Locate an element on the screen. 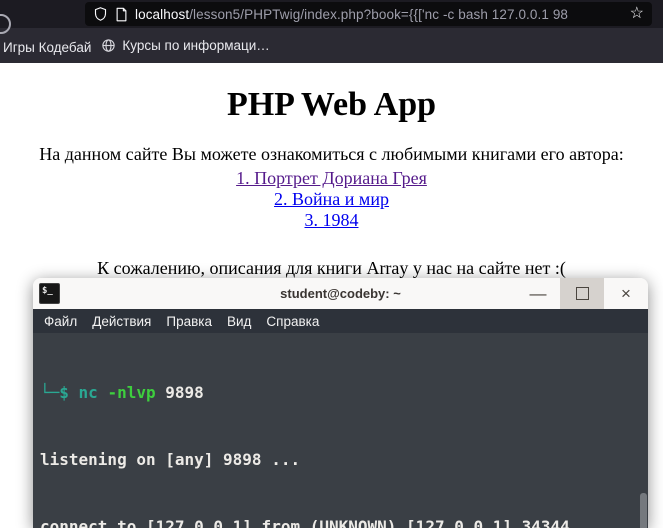  prompt-symbol: └─$ is located at coordinates (54, 392).